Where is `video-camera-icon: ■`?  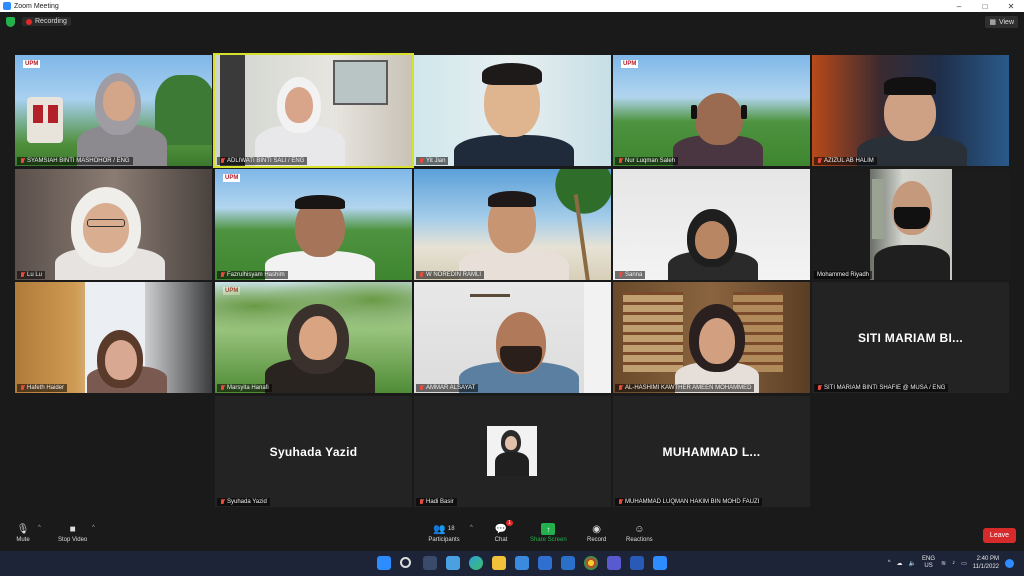
video-camera-icon: ■ is located at coordinates (72, 529).